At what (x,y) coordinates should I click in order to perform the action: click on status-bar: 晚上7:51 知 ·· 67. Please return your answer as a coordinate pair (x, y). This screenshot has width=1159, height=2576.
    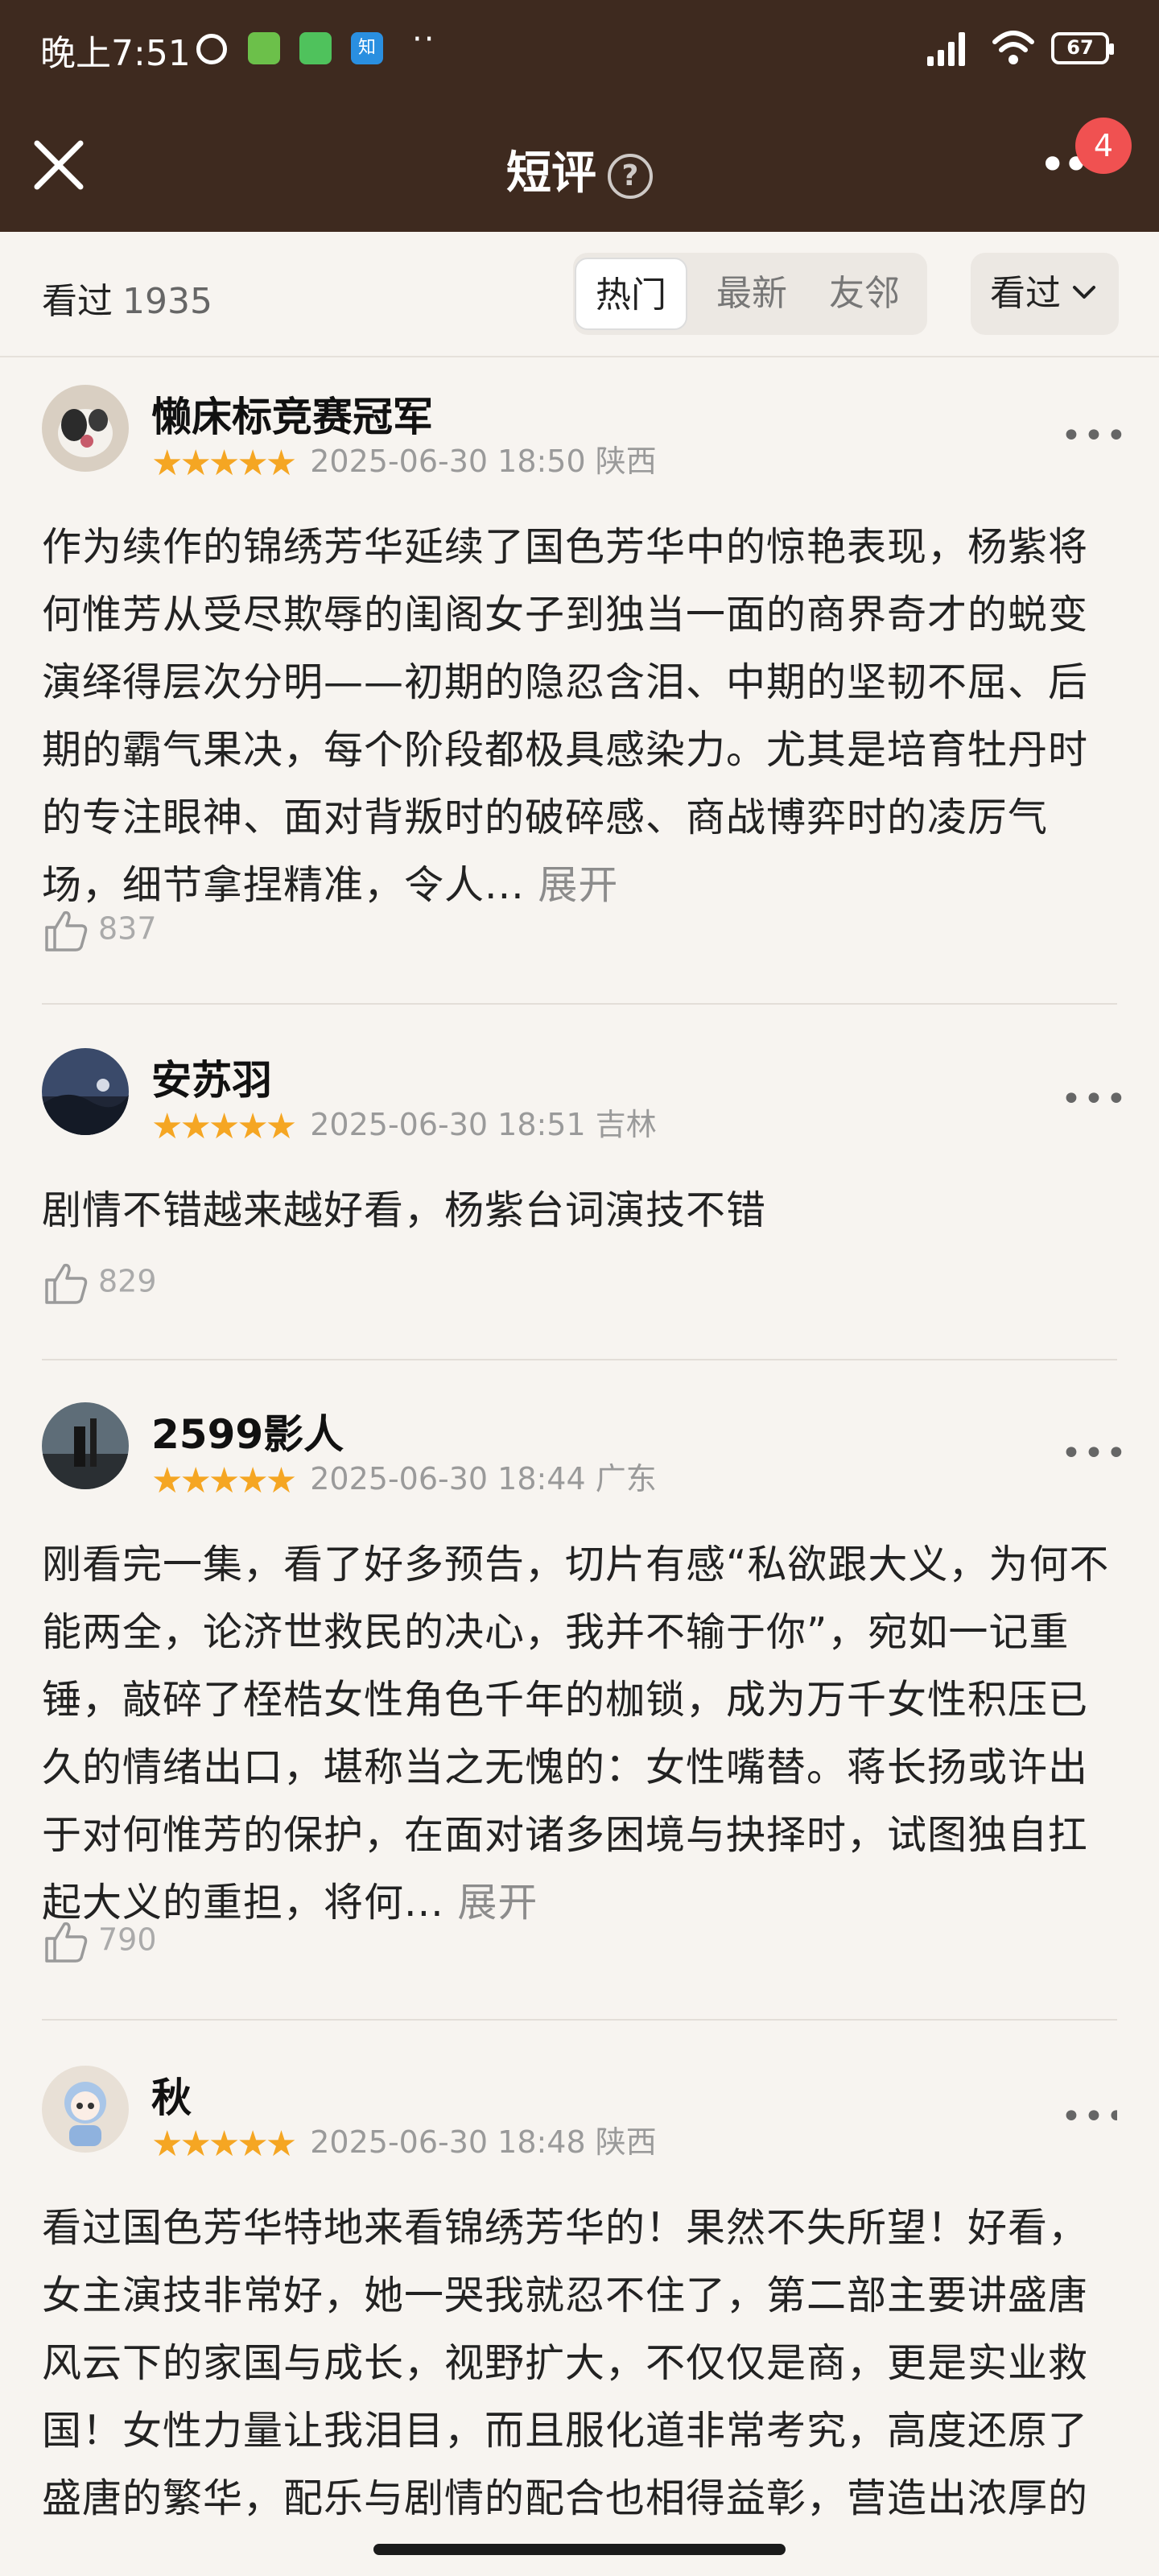
    Looking at the image, I should click on (579, 53).